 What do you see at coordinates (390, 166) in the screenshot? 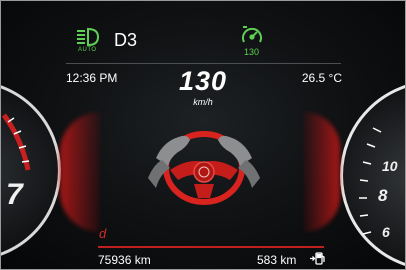
I see `speedometer-numeral-10: 10` at bounding box center [390, 166].